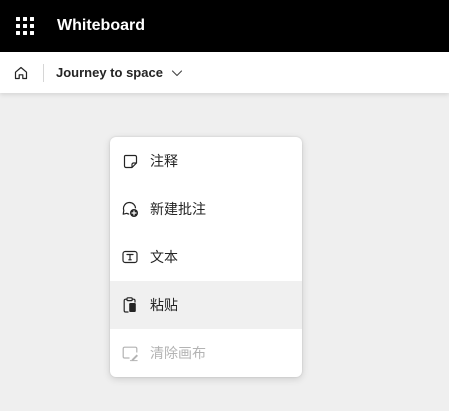  I want to click on menu-item-label: 新建批注, so click(178, 210).